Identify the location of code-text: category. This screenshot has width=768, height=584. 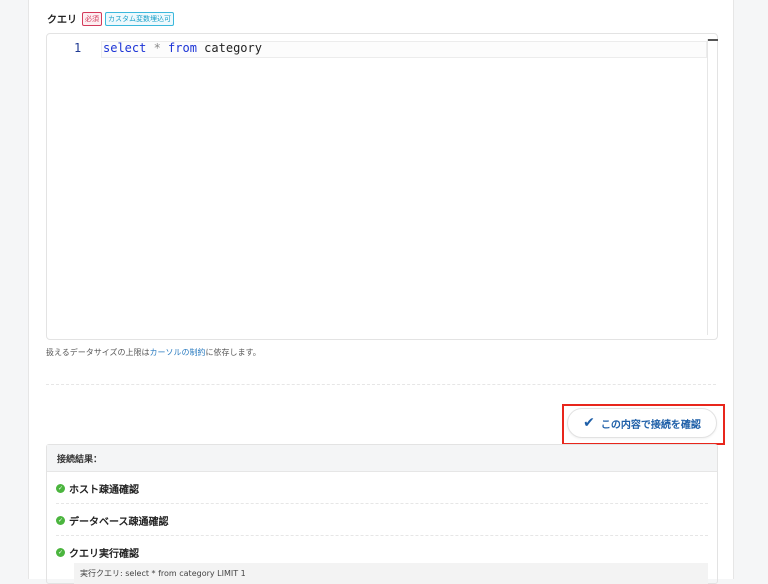
(229, 48).